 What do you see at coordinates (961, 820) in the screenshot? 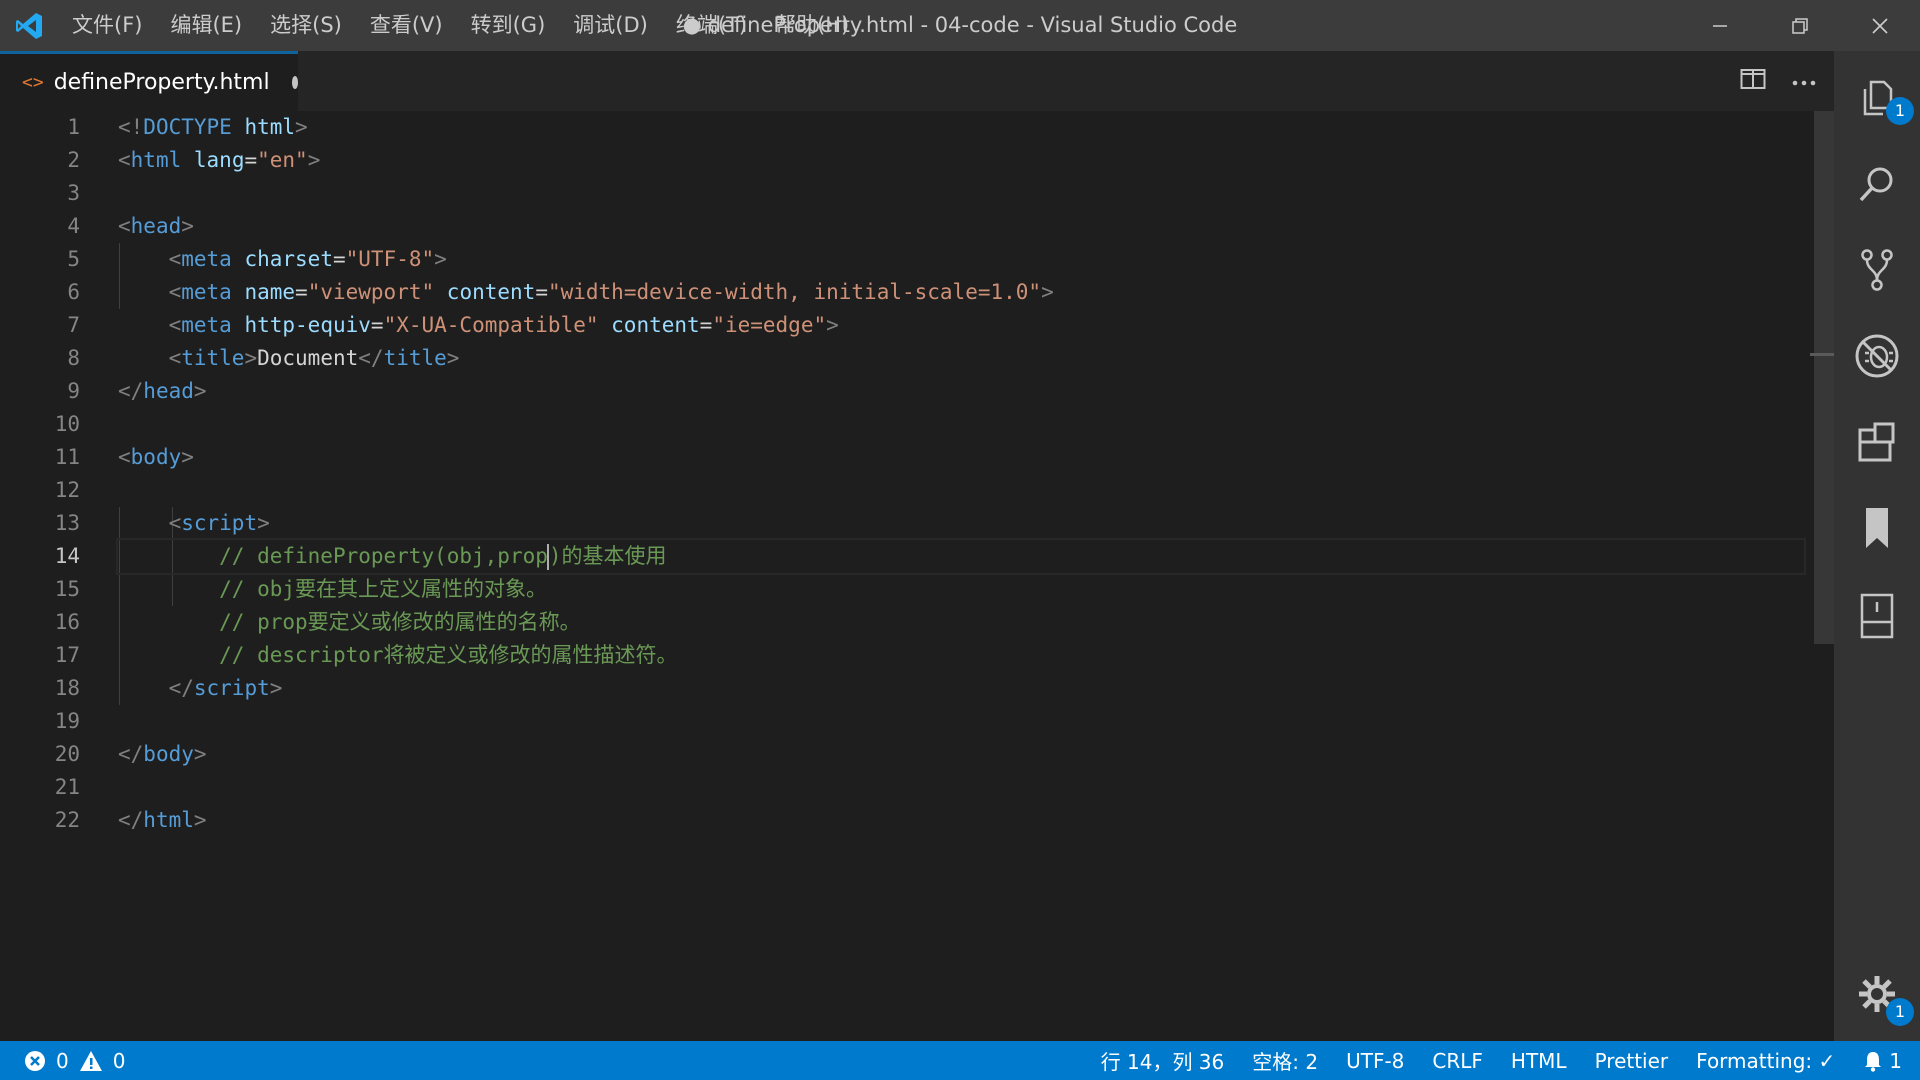
I see `code-line-22: </html>` at bounding box center [961, 820].